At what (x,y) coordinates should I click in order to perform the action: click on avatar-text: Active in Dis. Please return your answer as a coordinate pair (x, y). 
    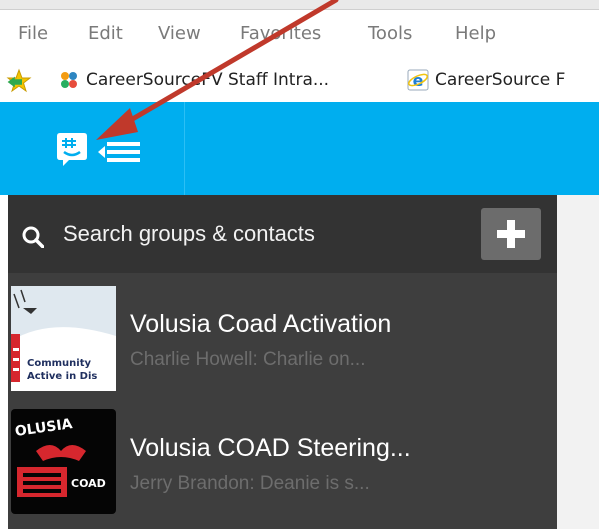
    Looking at the image, I should click on (62, 376).